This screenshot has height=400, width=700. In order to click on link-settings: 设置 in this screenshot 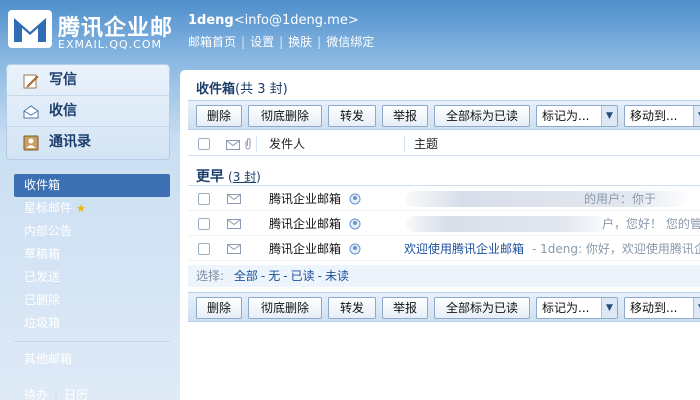, I will do `click(262, 42)`.